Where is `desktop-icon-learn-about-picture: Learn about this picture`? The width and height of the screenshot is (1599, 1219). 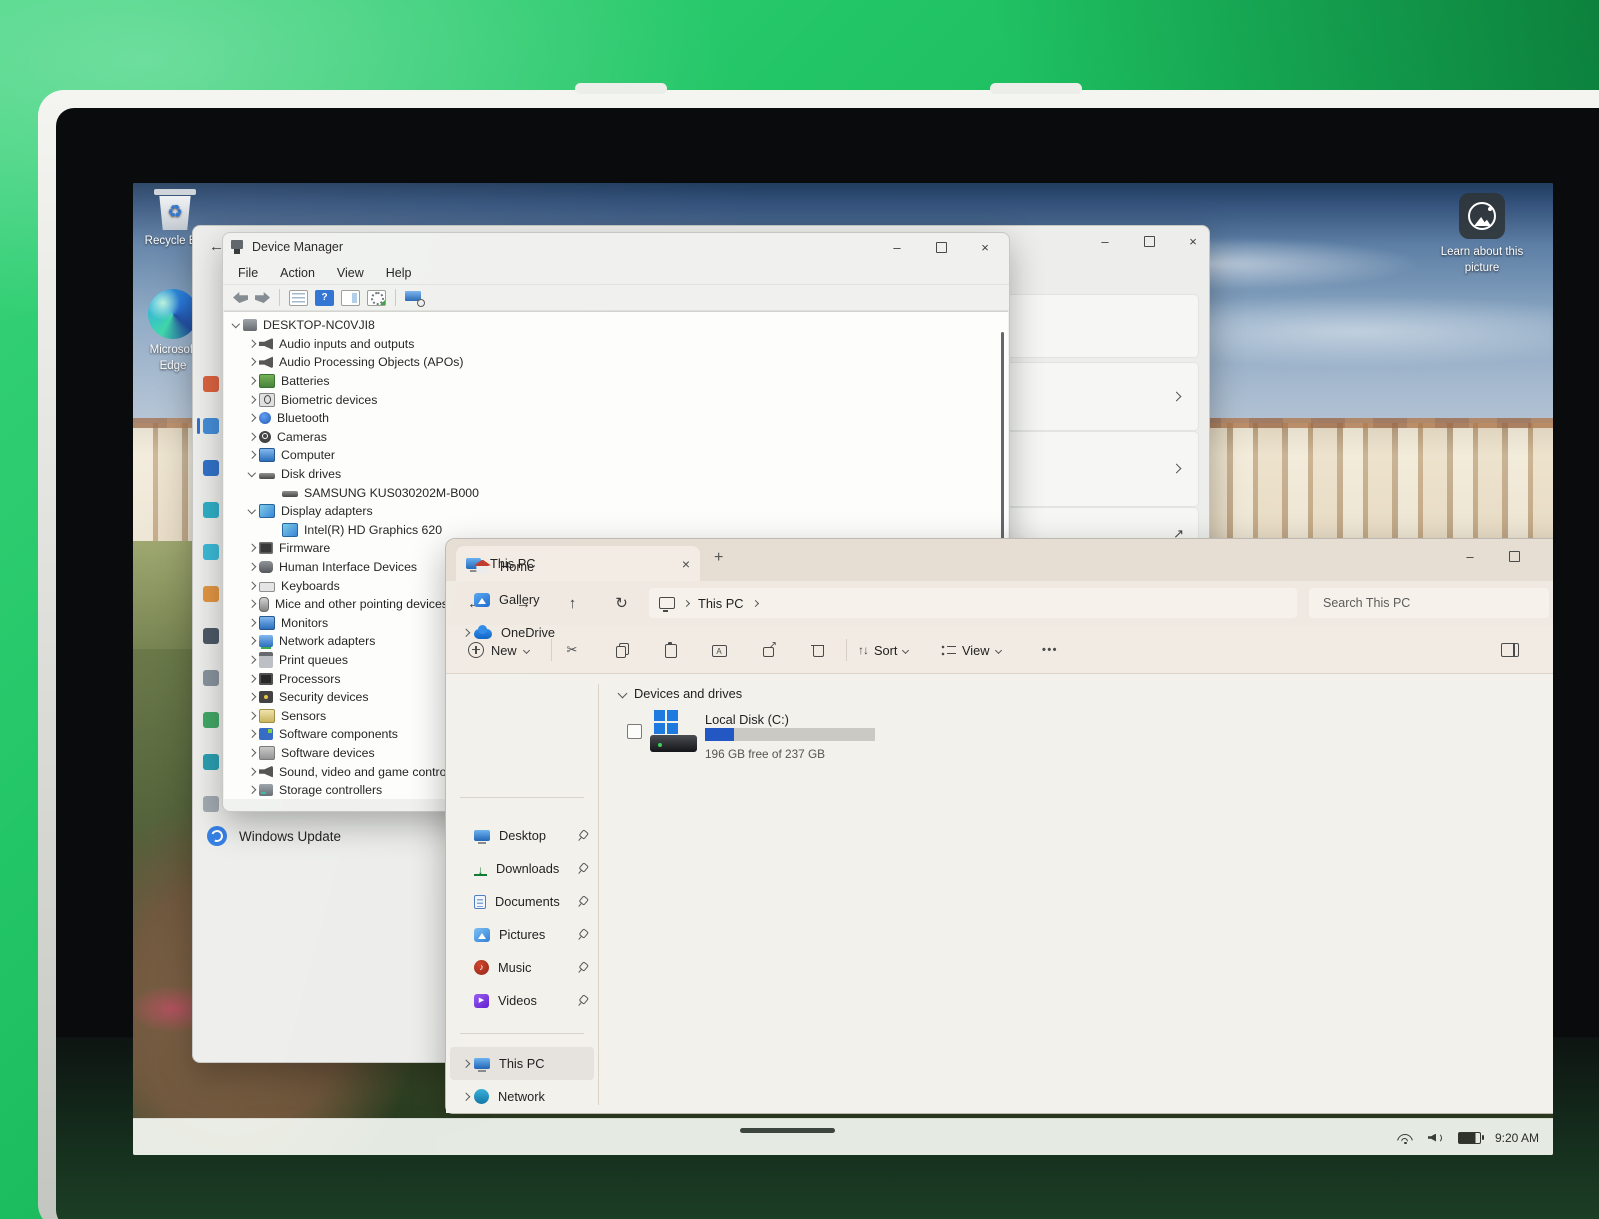 desktop-icon-learn-about-picture: Learn about this picture is located at coordinates (1482, 234).